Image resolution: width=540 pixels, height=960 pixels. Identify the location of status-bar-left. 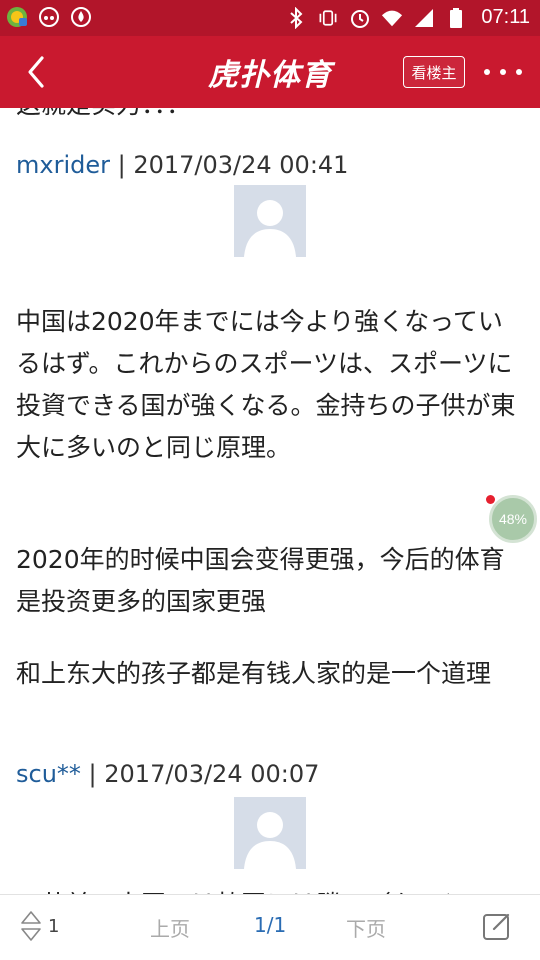
(49, 17).